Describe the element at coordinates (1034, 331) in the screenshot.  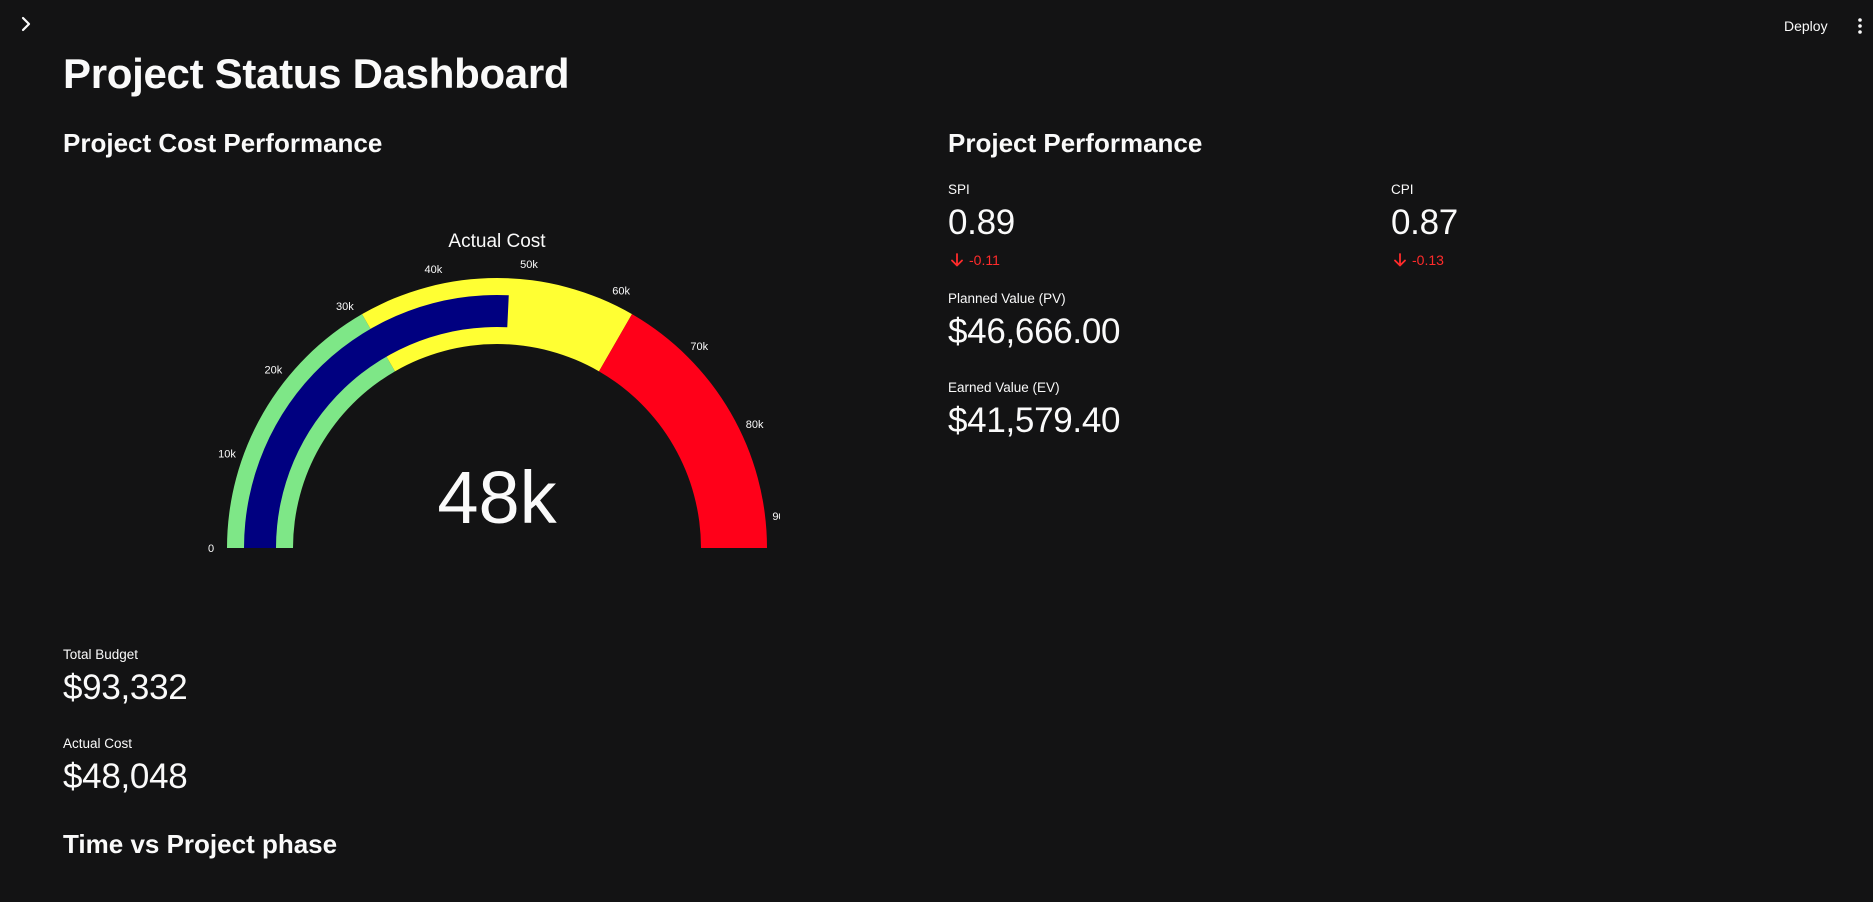
I see `pv-value: $46,666.00` at that location.